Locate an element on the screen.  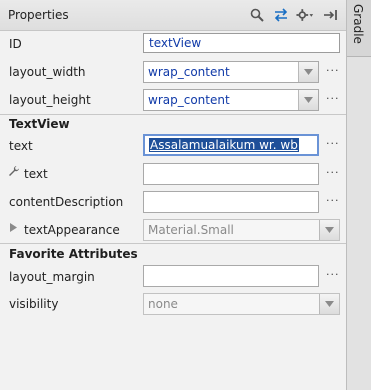
layout-height-combo: wrap_content is located at coordinates (231, 100).